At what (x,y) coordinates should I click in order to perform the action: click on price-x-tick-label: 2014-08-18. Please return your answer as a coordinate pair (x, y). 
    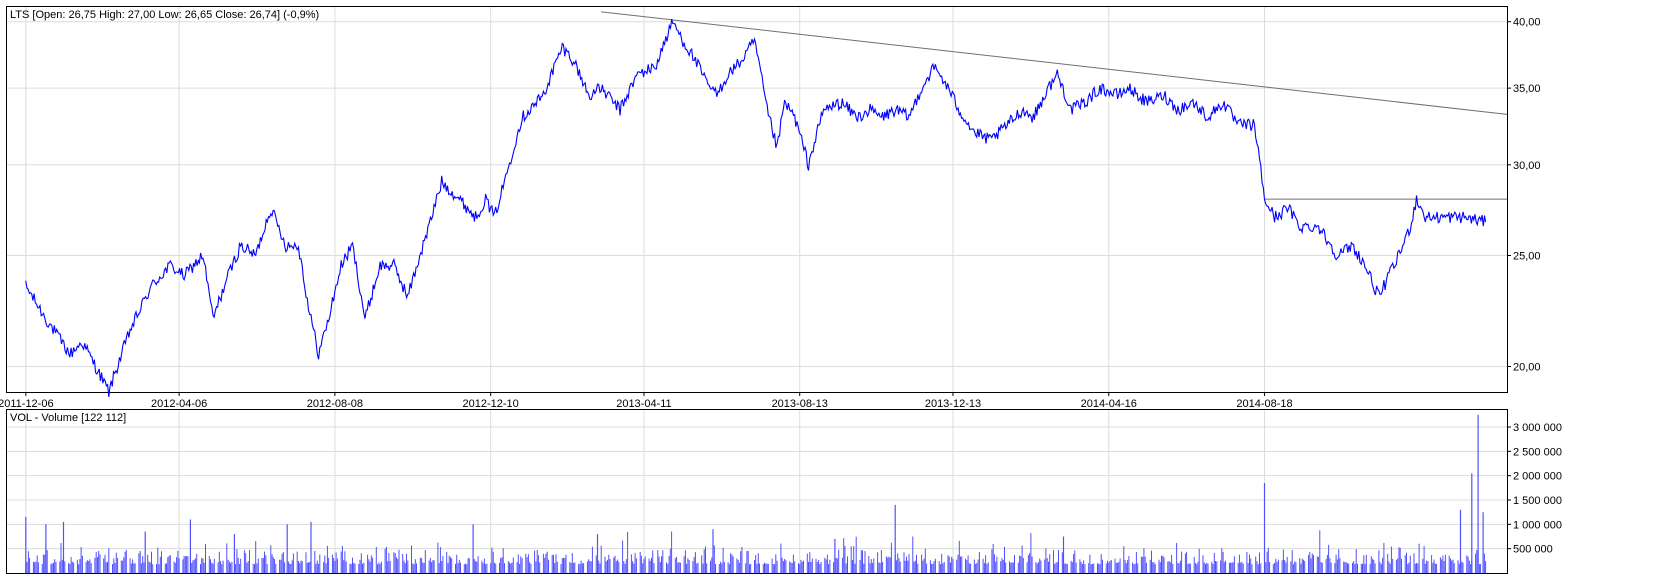
    Looking at the image, I should click on (1264, 404).